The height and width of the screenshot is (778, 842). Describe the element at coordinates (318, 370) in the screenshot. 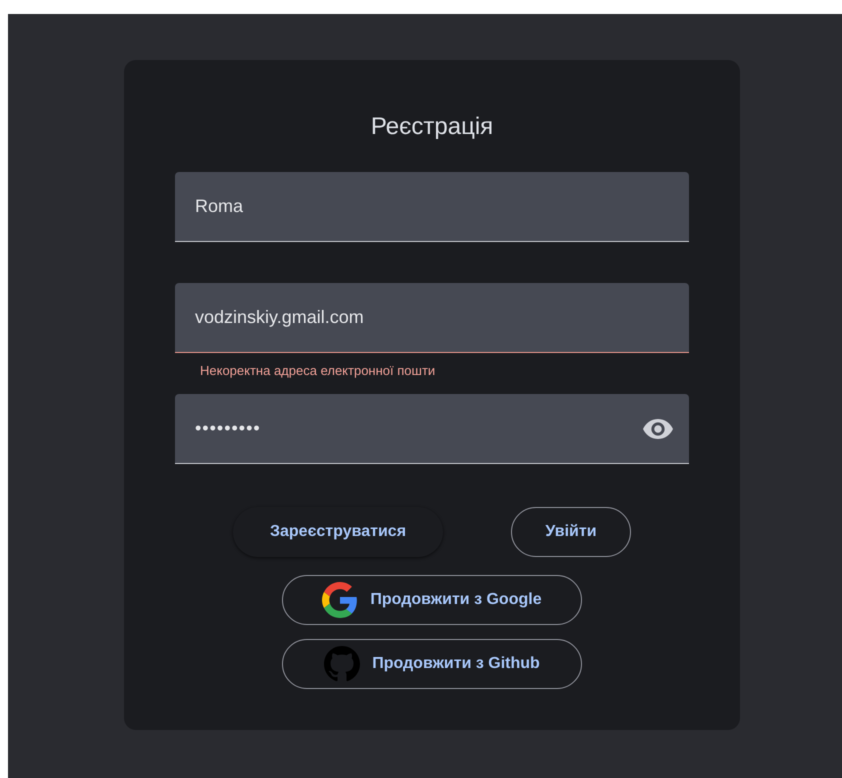

I see `error-message: Некоректна адреса електронної пошти` at that location.